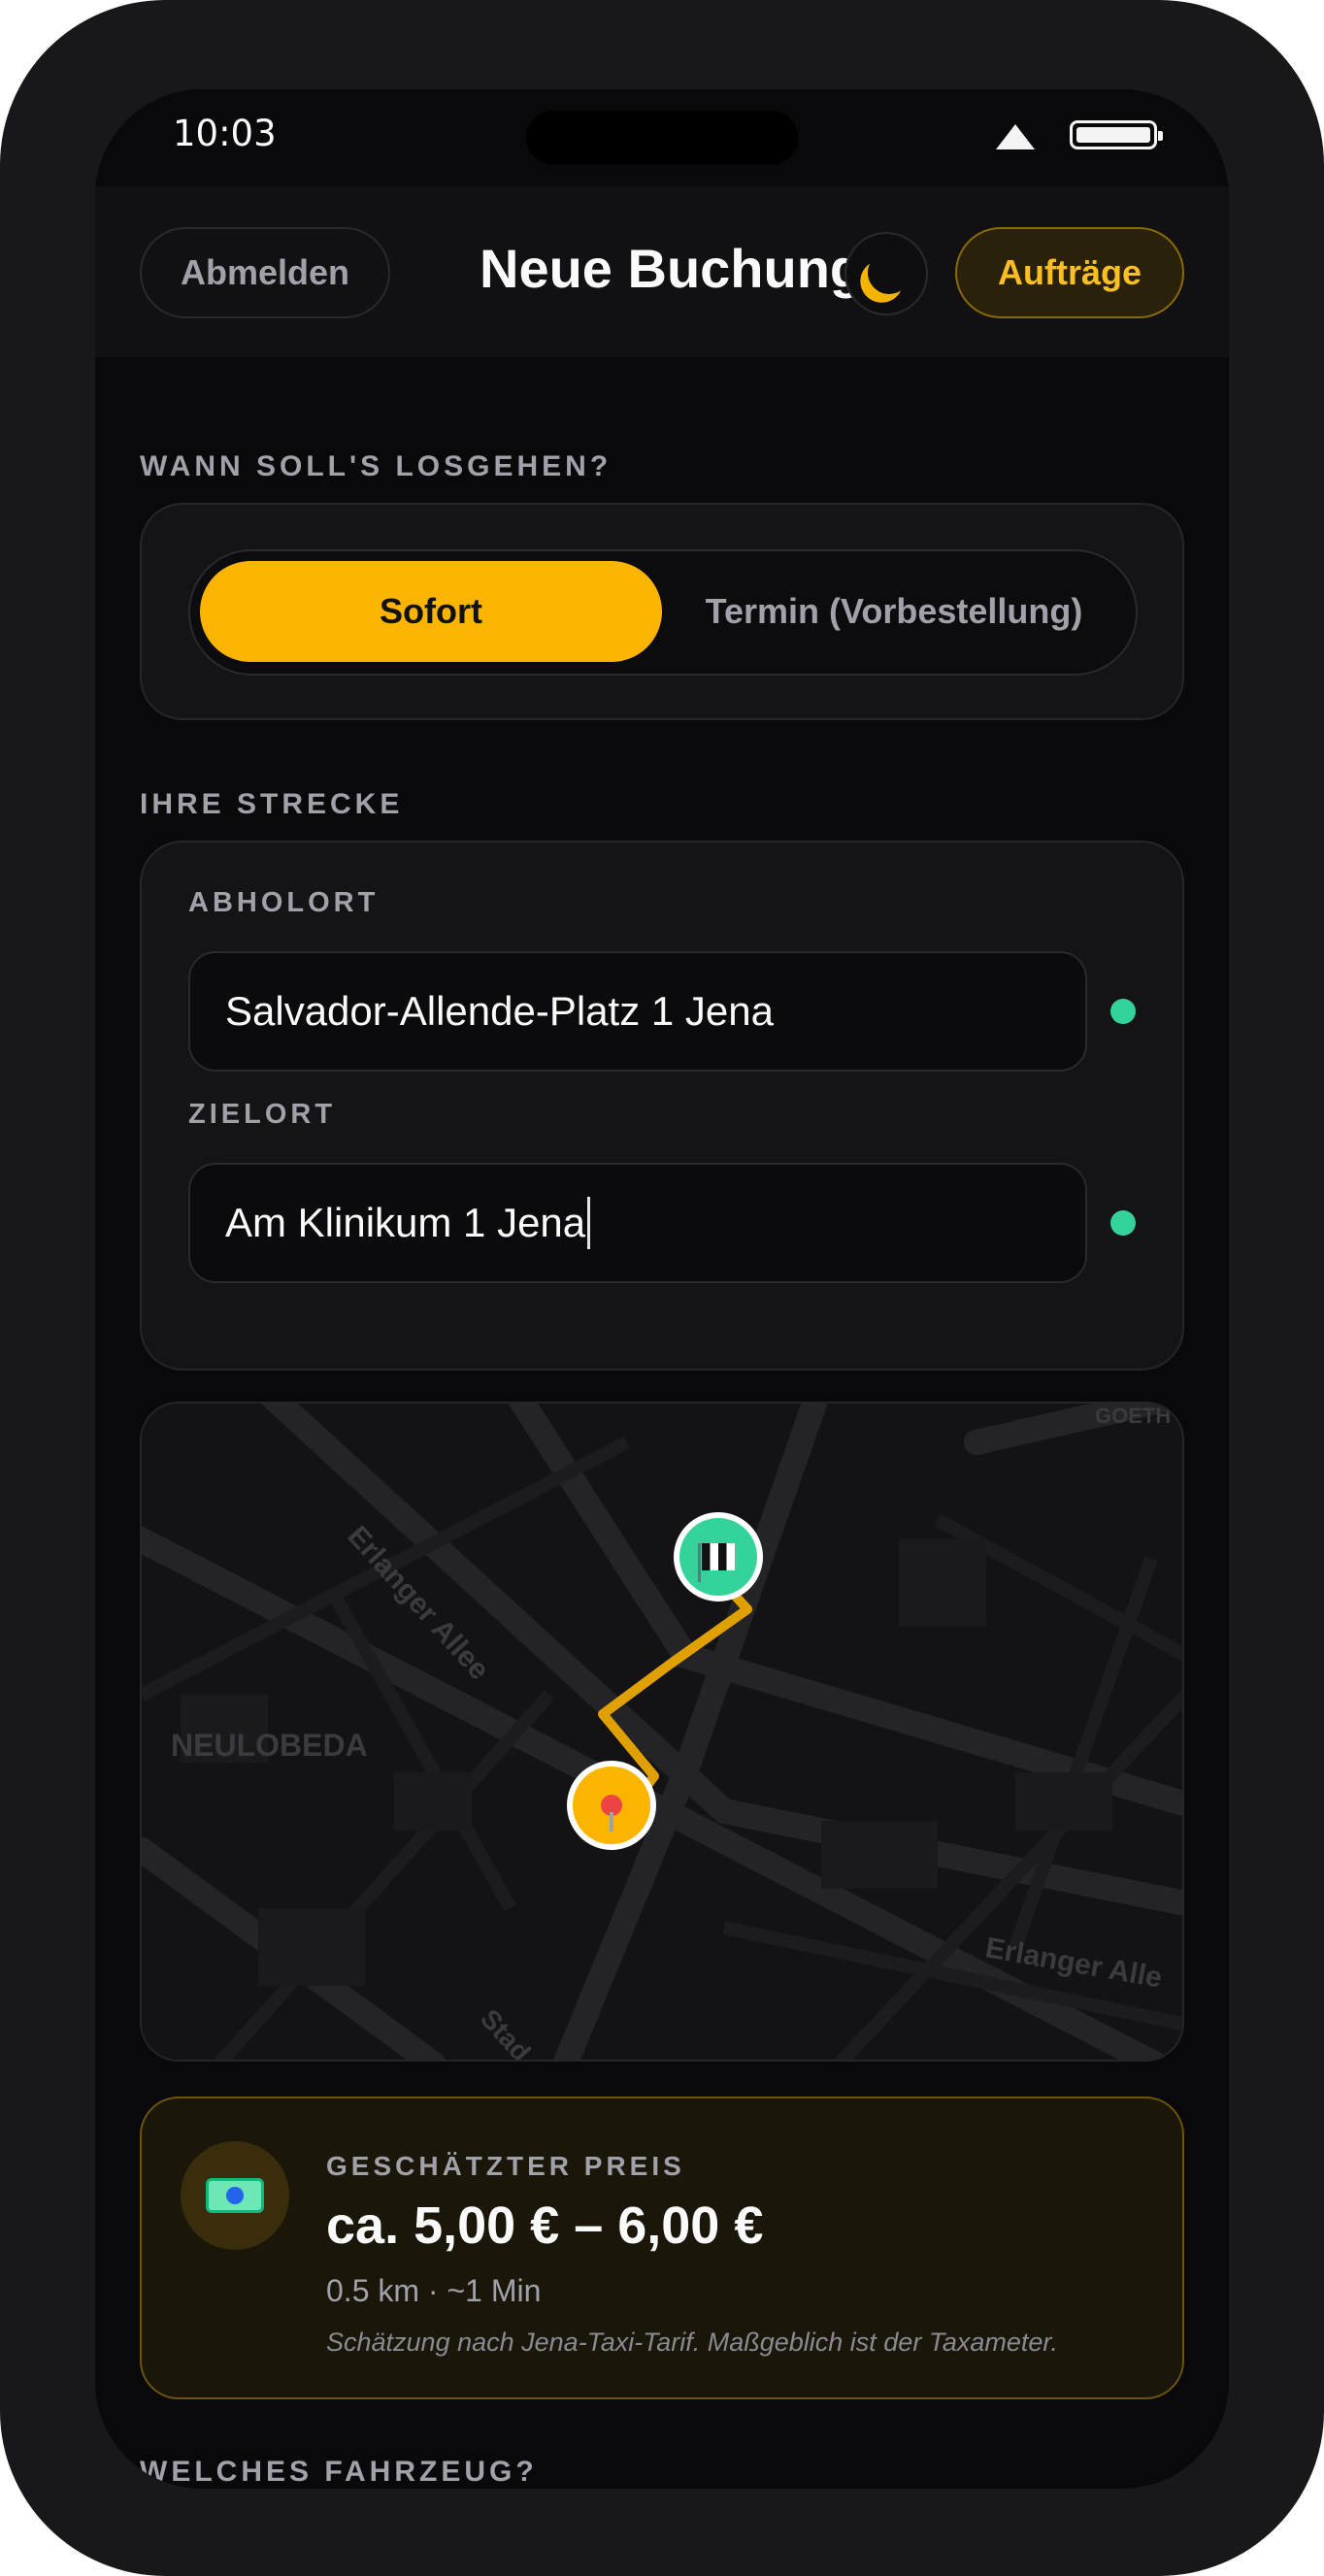 The height and width of the screenshot is (2576, 1324). What do you see at coordinates (545, 2225) in the screenshot?
I see `price-value: ca. 5,00 € – 6,00 €` at bounding box center [545, 2225].